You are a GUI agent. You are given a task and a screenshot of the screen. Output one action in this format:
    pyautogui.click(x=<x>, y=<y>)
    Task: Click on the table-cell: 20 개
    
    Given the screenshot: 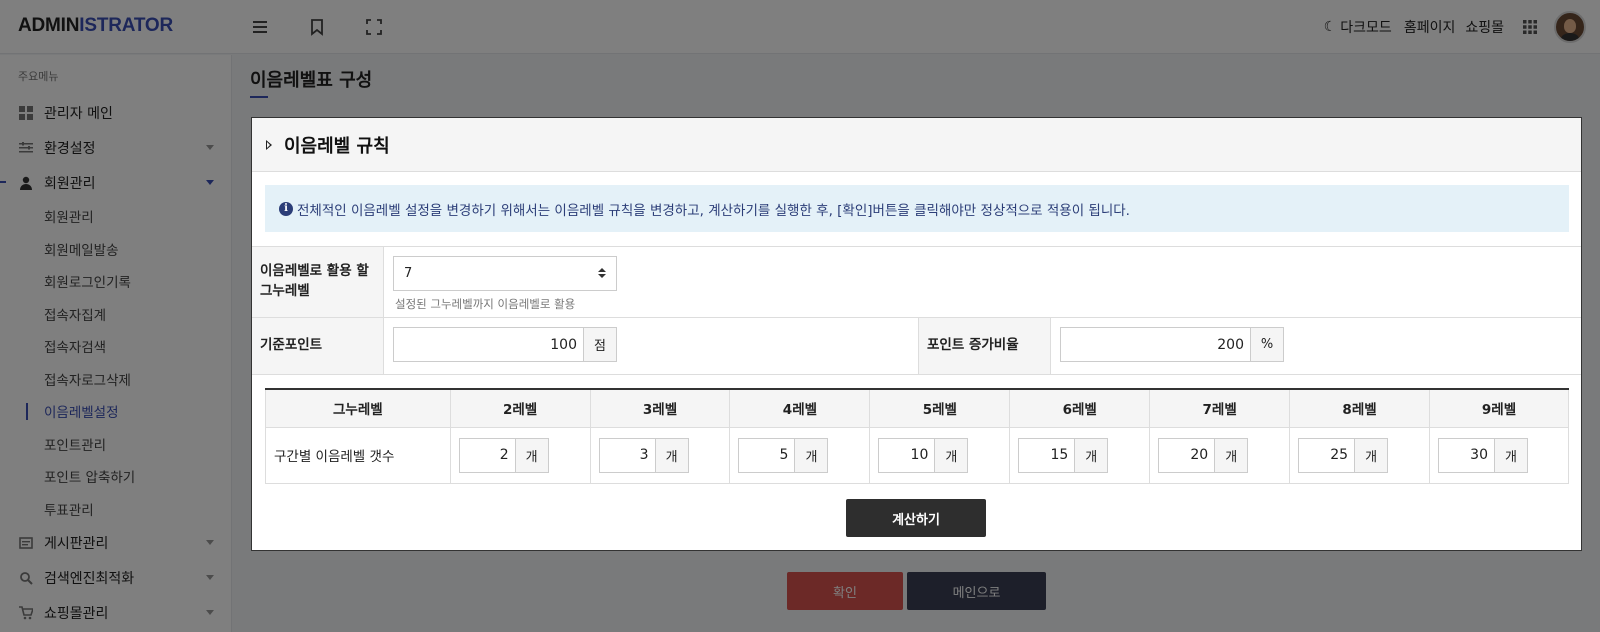 What is the action you would take?
    pyautogui.click(x=1220, y=455)
    